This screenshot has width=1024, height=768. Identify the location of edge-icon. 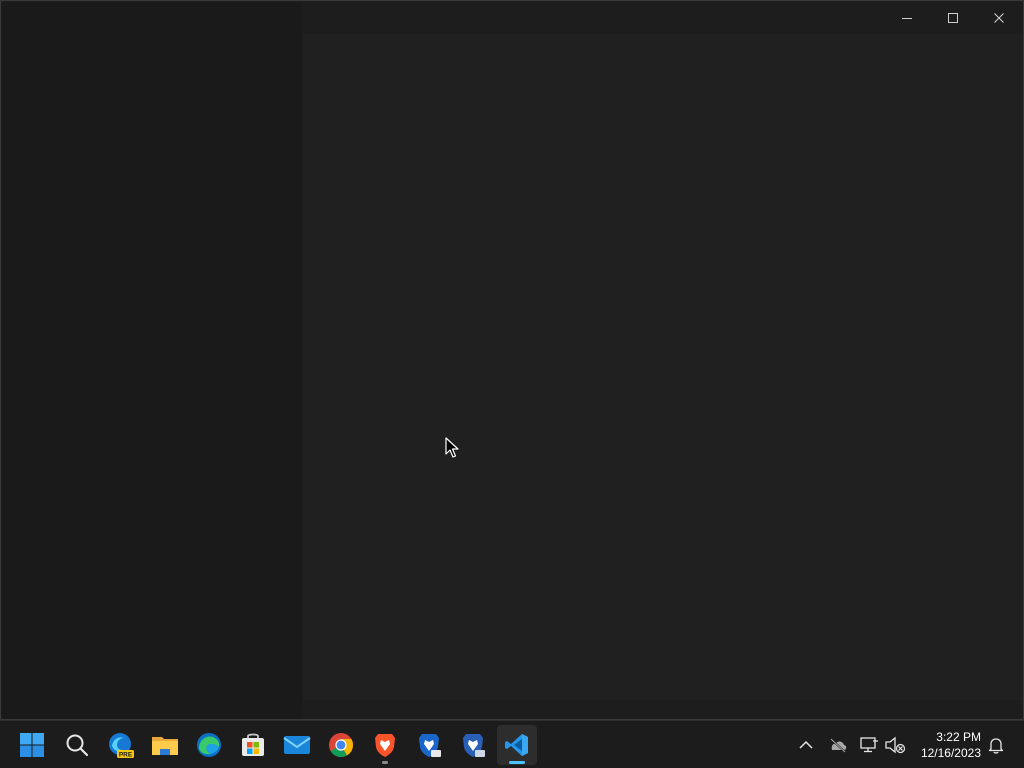
(209, 745).